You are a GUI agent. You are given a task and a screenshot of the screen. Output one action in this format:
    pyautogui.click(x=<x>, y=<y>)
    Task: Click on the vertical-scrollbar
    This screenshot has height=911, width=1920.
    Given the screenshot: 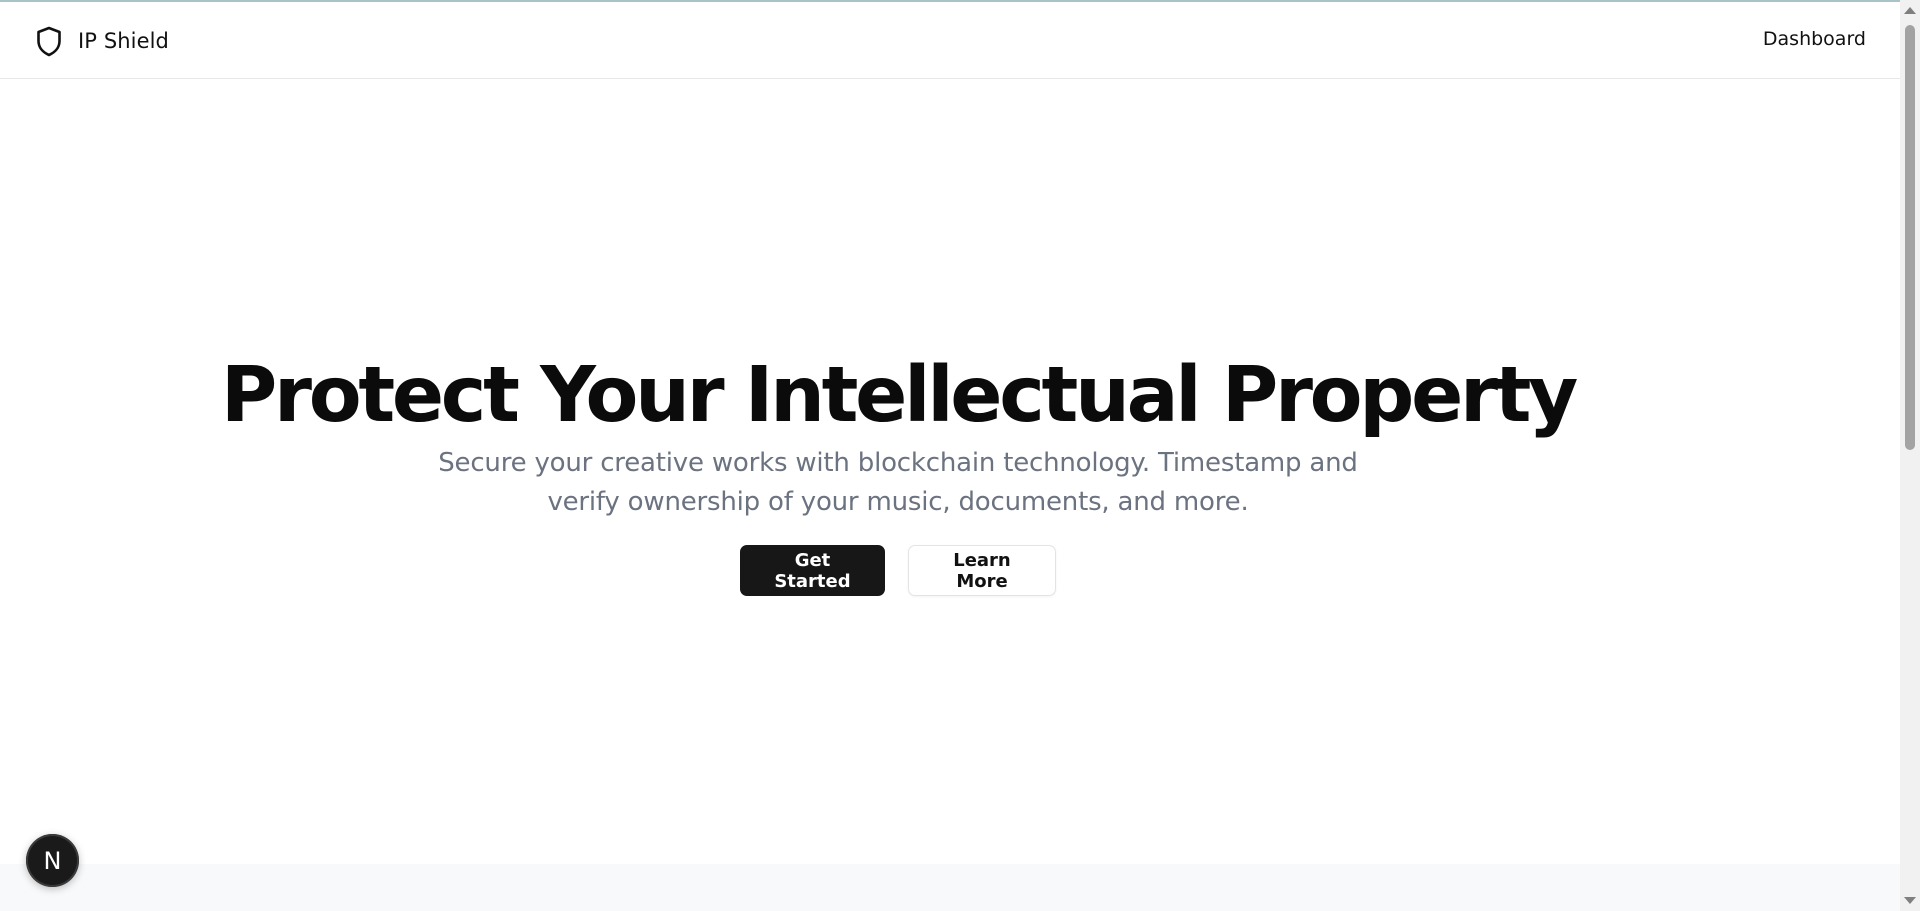 What is the action you would take?
    pyautogui.click(x=1910, y=455)
    